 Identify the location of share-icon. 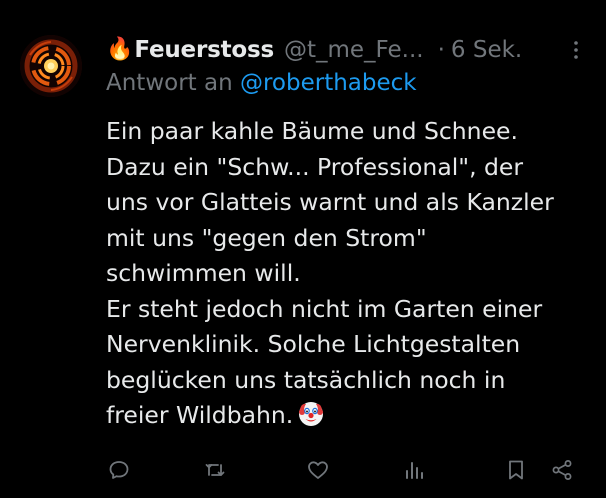
(562, 470).